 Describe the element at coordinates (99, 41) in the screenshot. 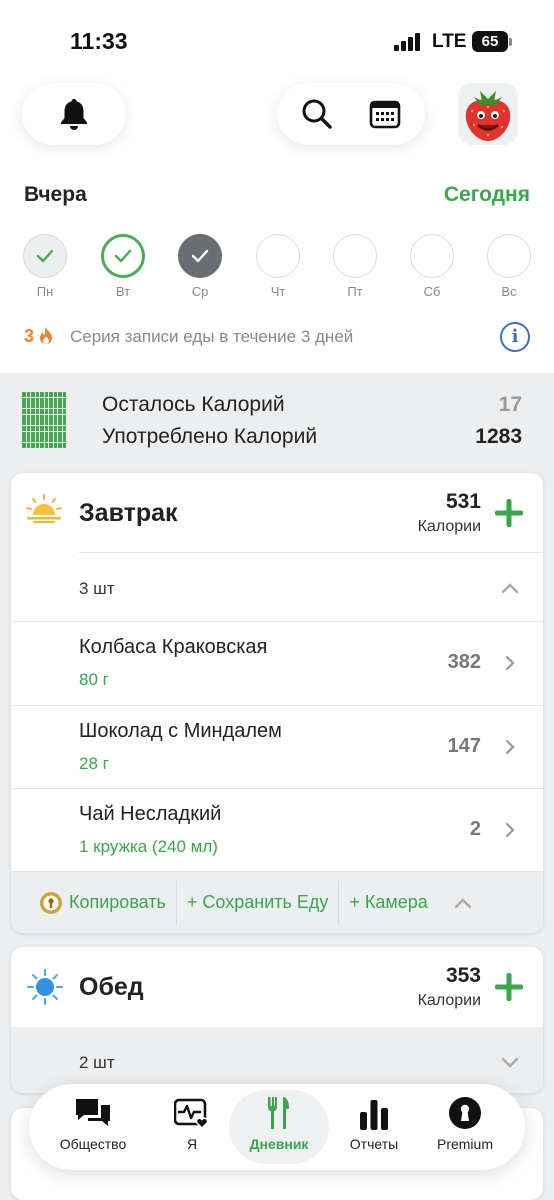

I see `status-time: 11:33` at that location.